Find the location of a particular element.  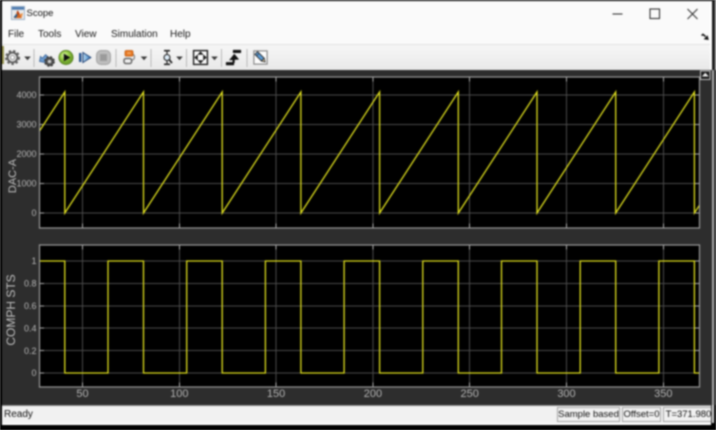

svg-text: 150 is located at coordinates (276, 394).